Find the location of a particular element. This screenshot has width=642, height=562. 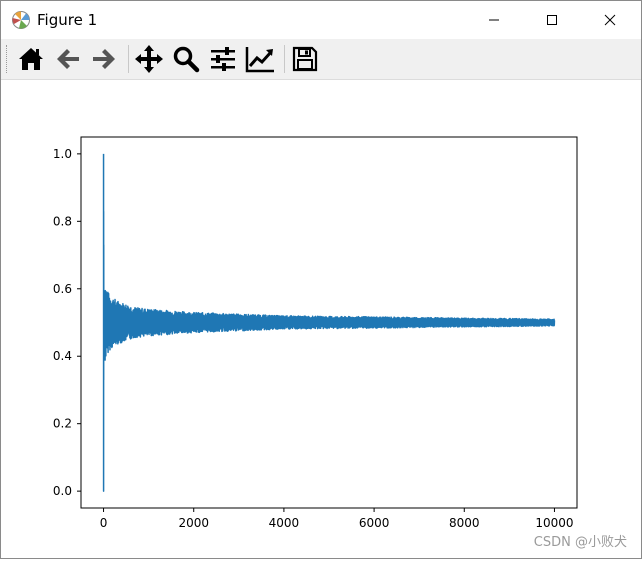

maximize-button is located at coordinates (552, 20).